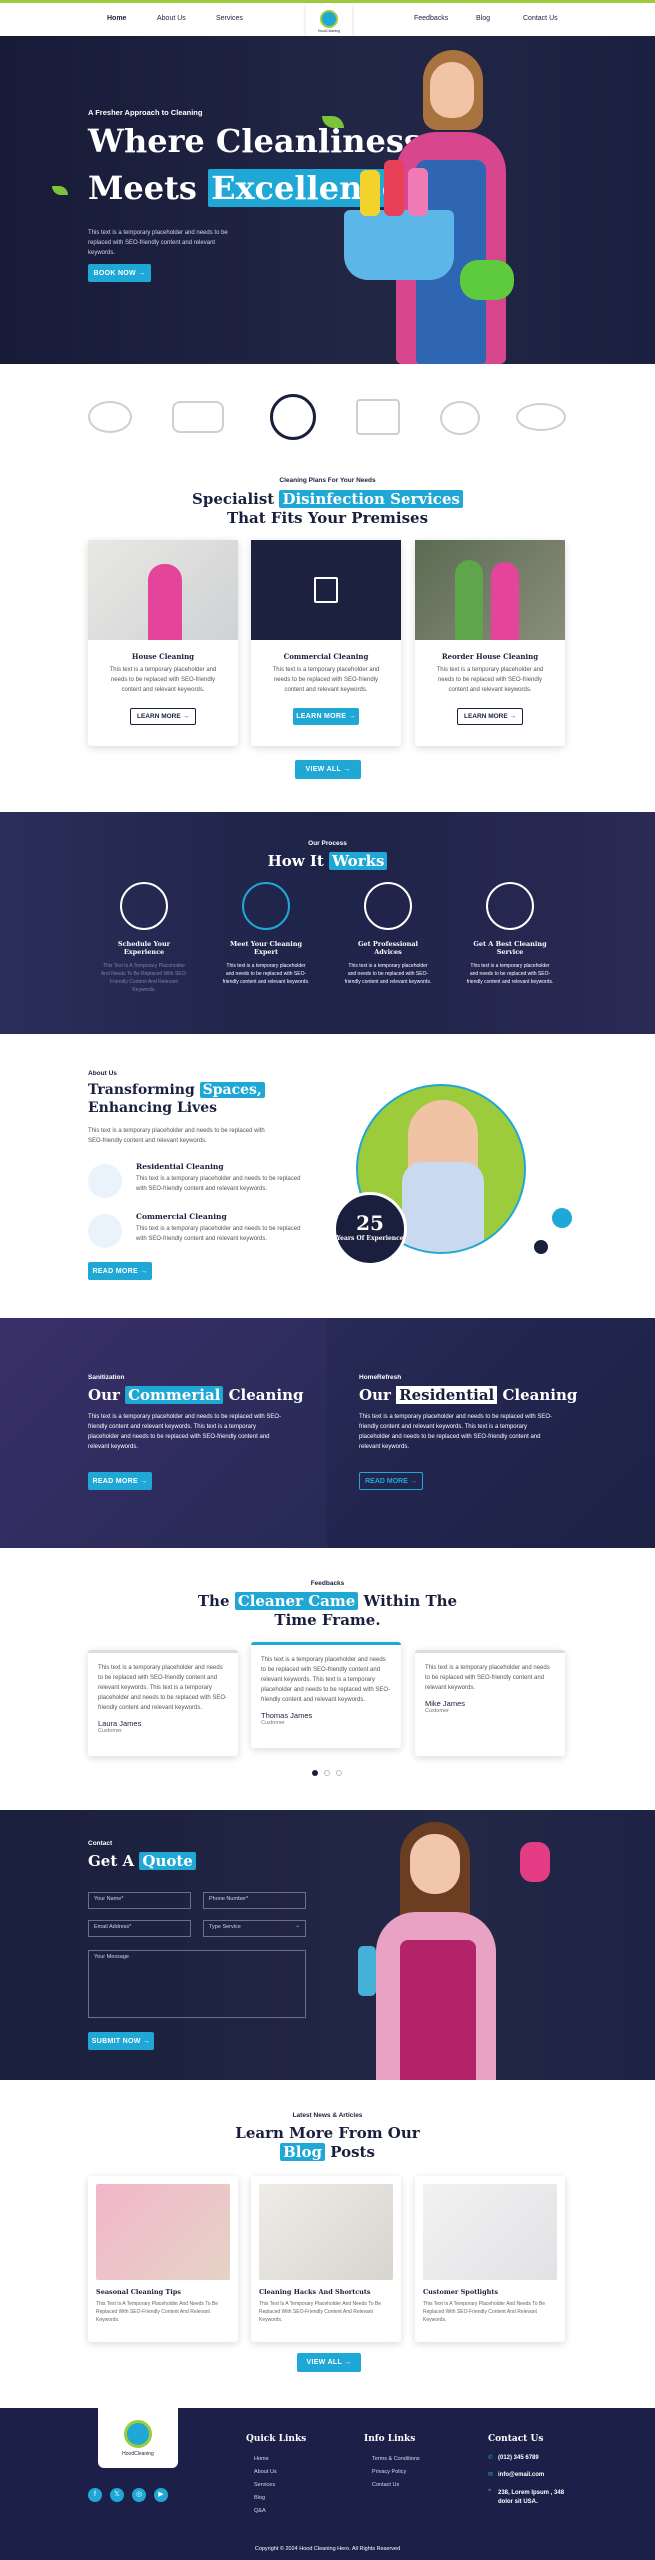 This screenshot has width=655, height=2560. Describe the element at coordinates (254, 1900) in the screenshot. I see `phone-field: Phone Number*` at that location.